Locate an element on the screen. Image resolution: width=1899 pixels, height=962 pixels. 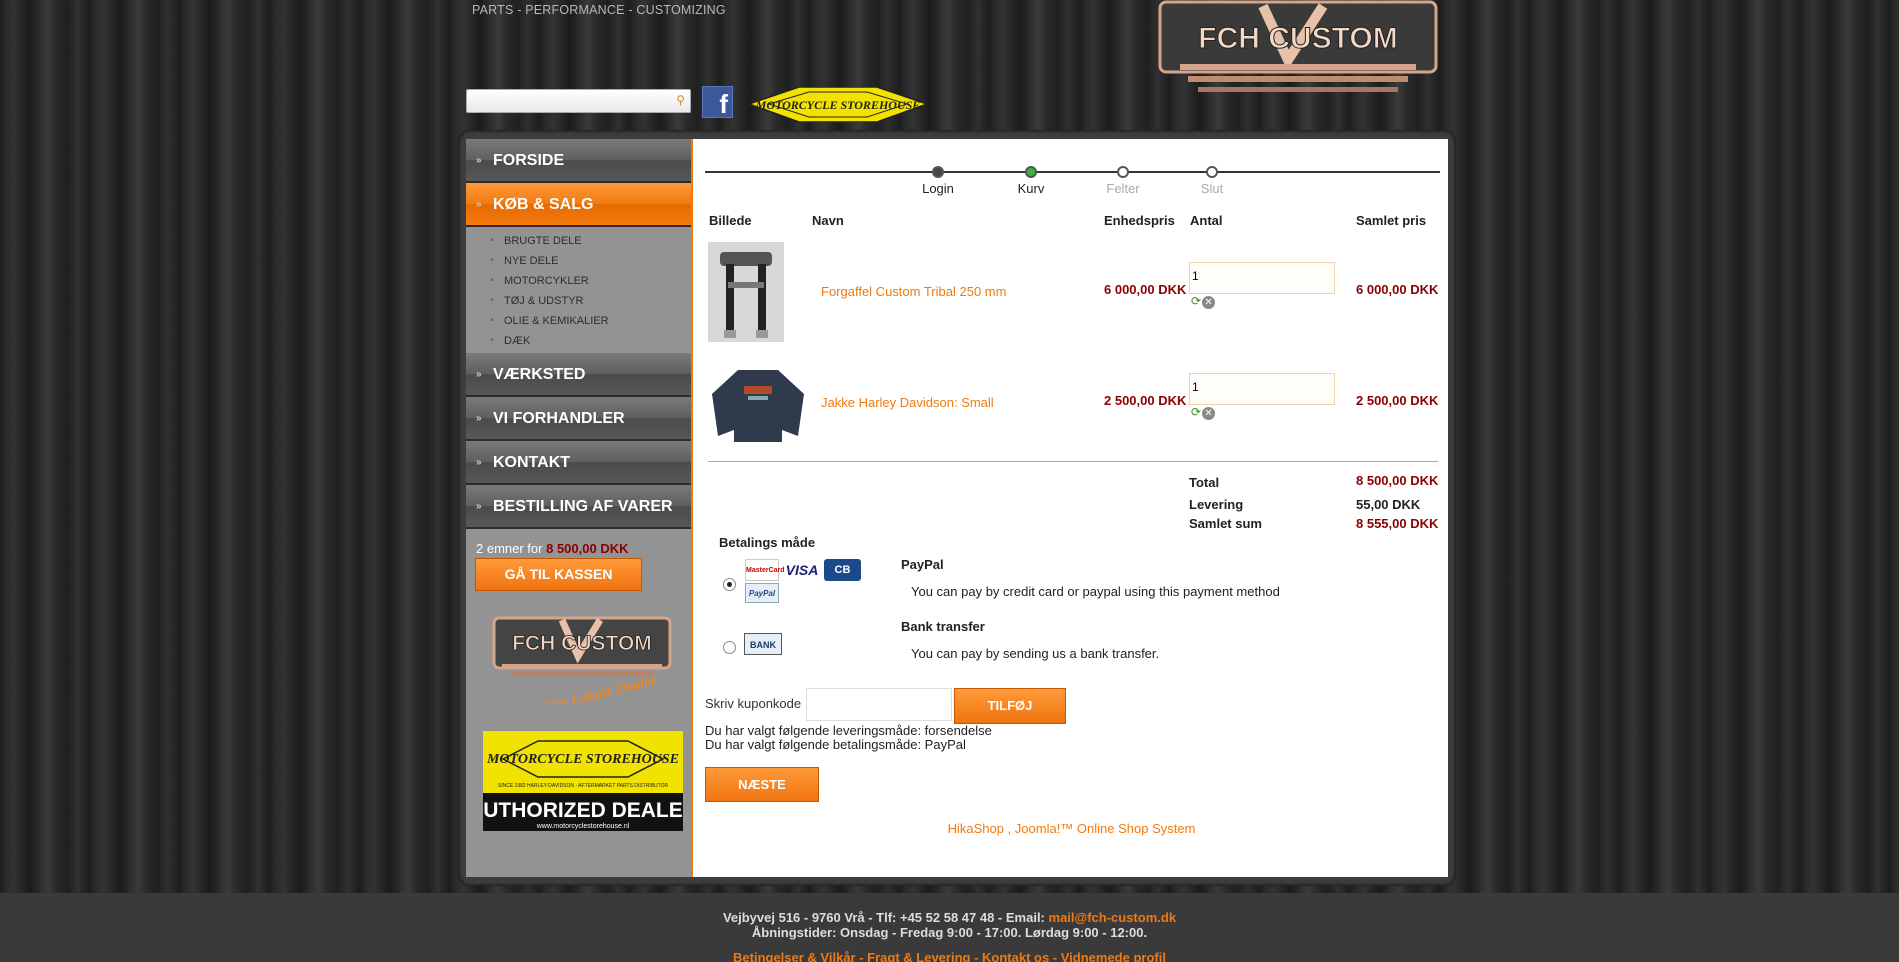
product-image-fork is located at coordinates (746, 292).